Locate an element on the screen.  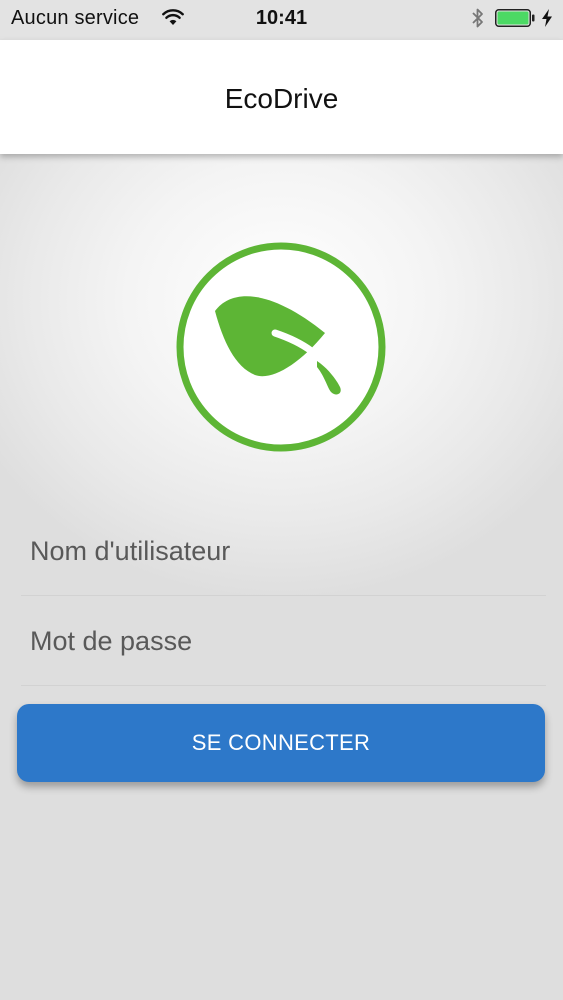
battery-icon is located at coordinates (515, 18).